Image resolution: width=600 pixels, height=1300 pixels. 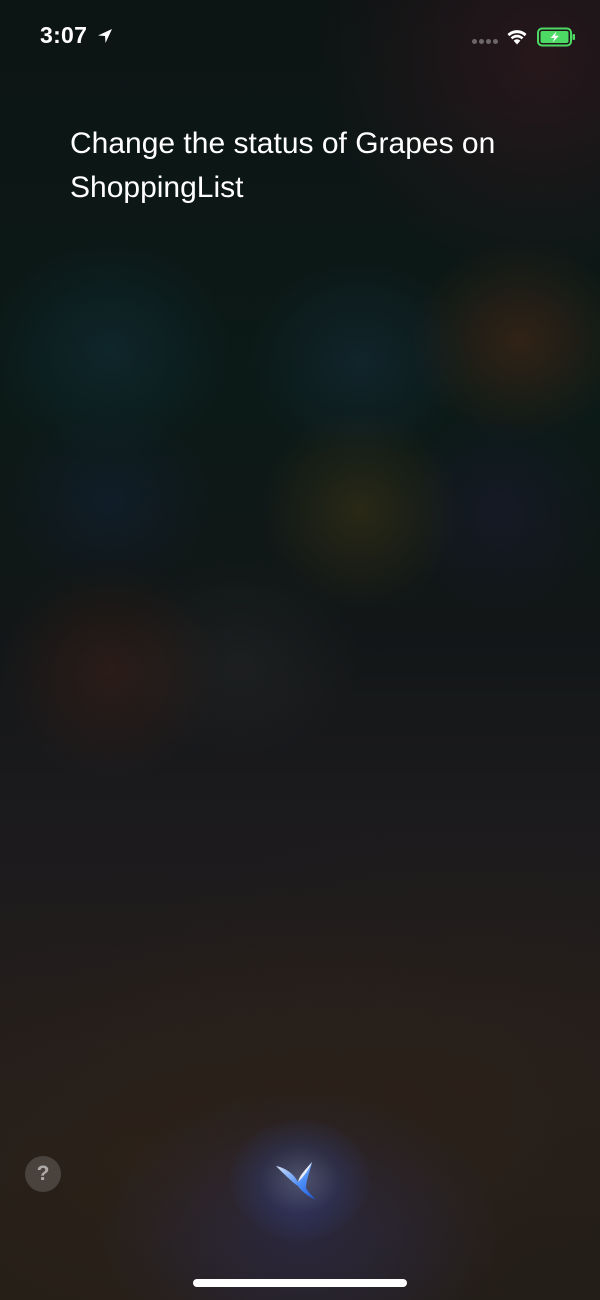 I want to click on siri-orb-icon, so click(x=298, y=1178).